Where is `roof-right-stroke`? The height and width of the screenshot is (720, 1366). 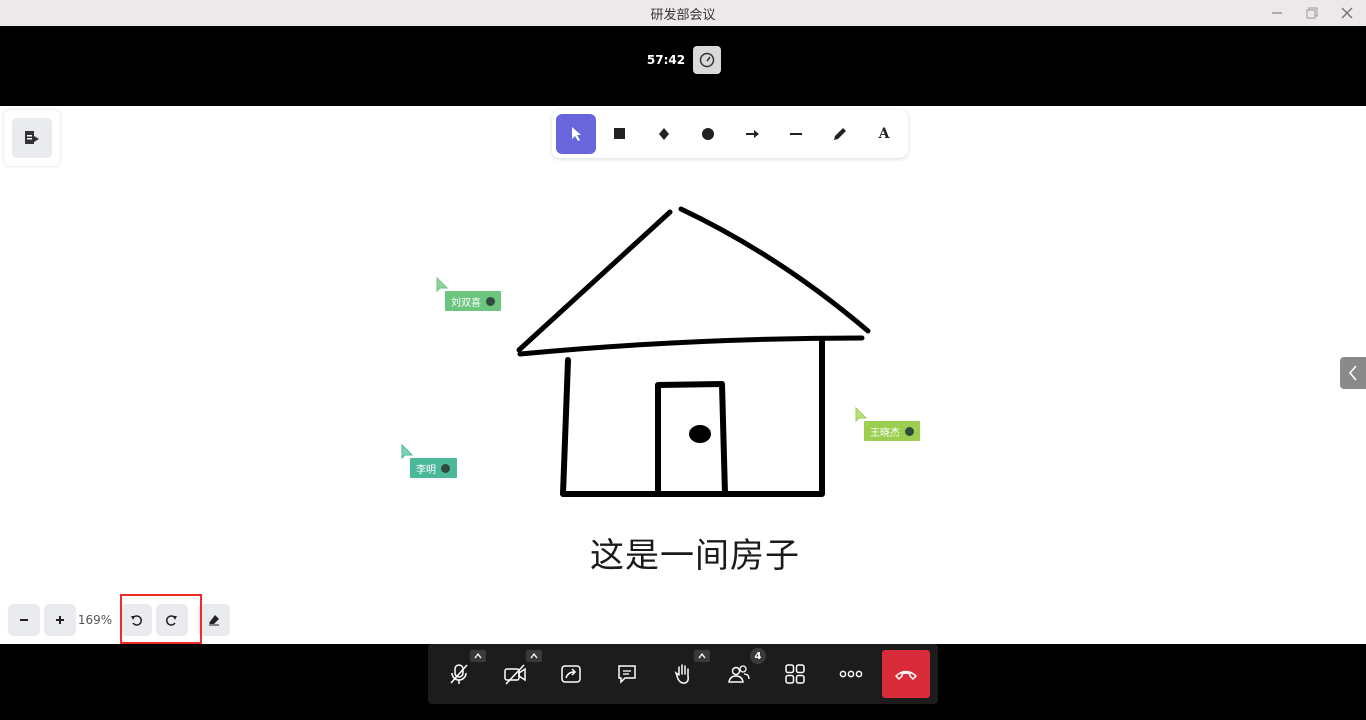 roof-right-stroke is located at coordinates (774, 270).